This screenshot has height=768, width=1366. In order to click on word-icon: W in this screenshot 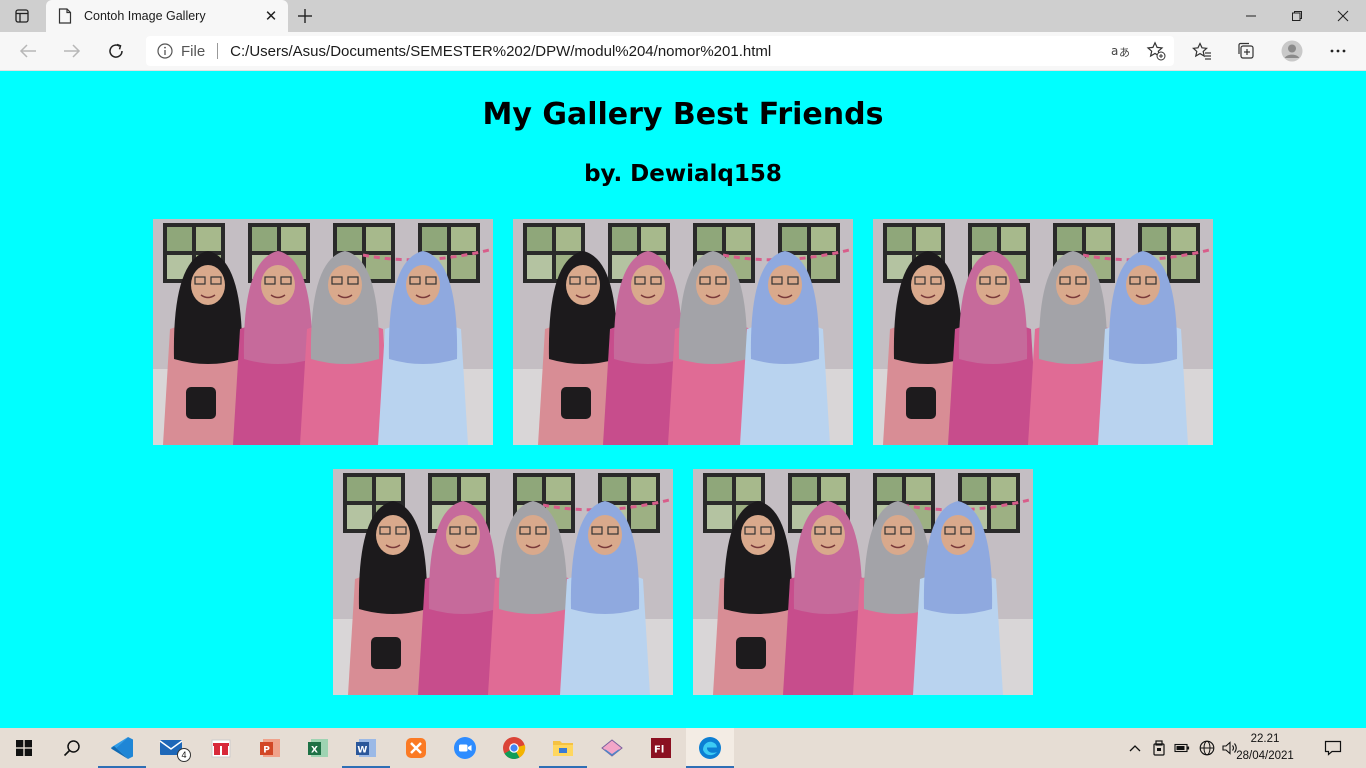, I will do `click(366, 748)`.